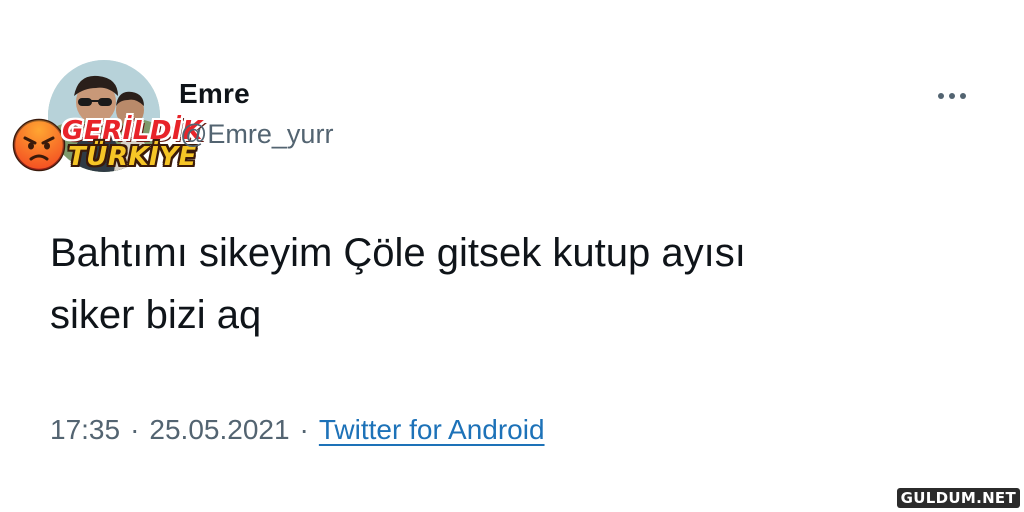 The width and height of the screenshot is (1024, 512). What do you see at coordinates (214, 94) in the screenshot?
I see `display-name: Emre` at bounding box center [214, 94].